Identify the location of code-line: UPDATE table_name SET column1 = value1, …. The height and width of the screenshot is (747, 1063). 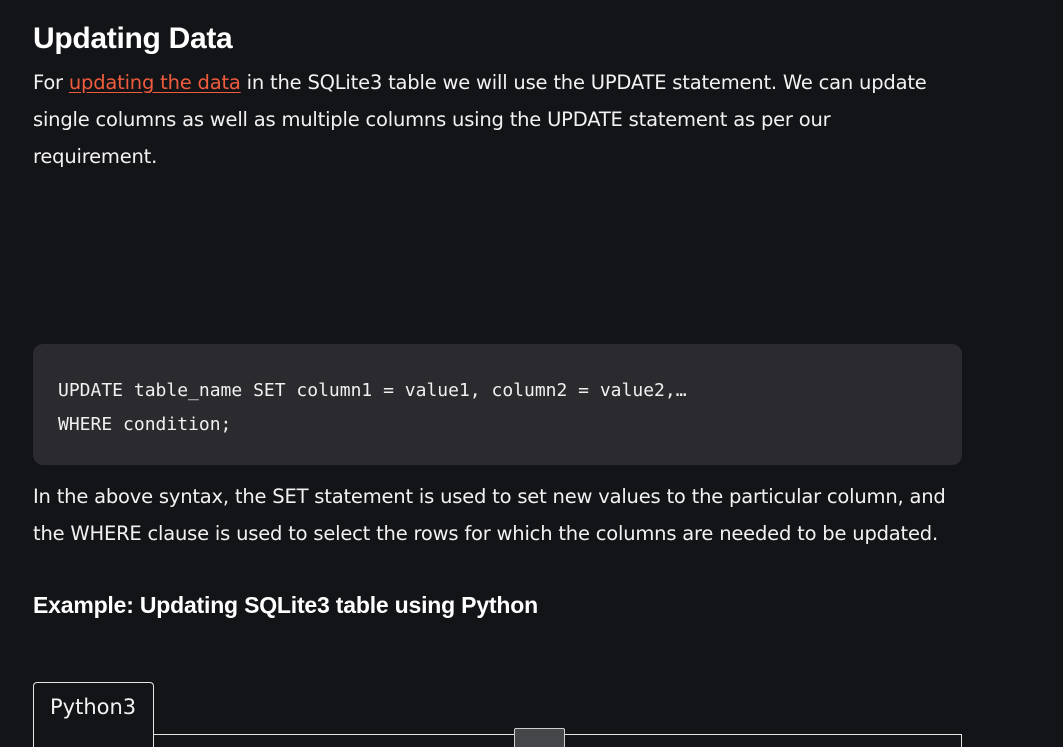
(372, 390).